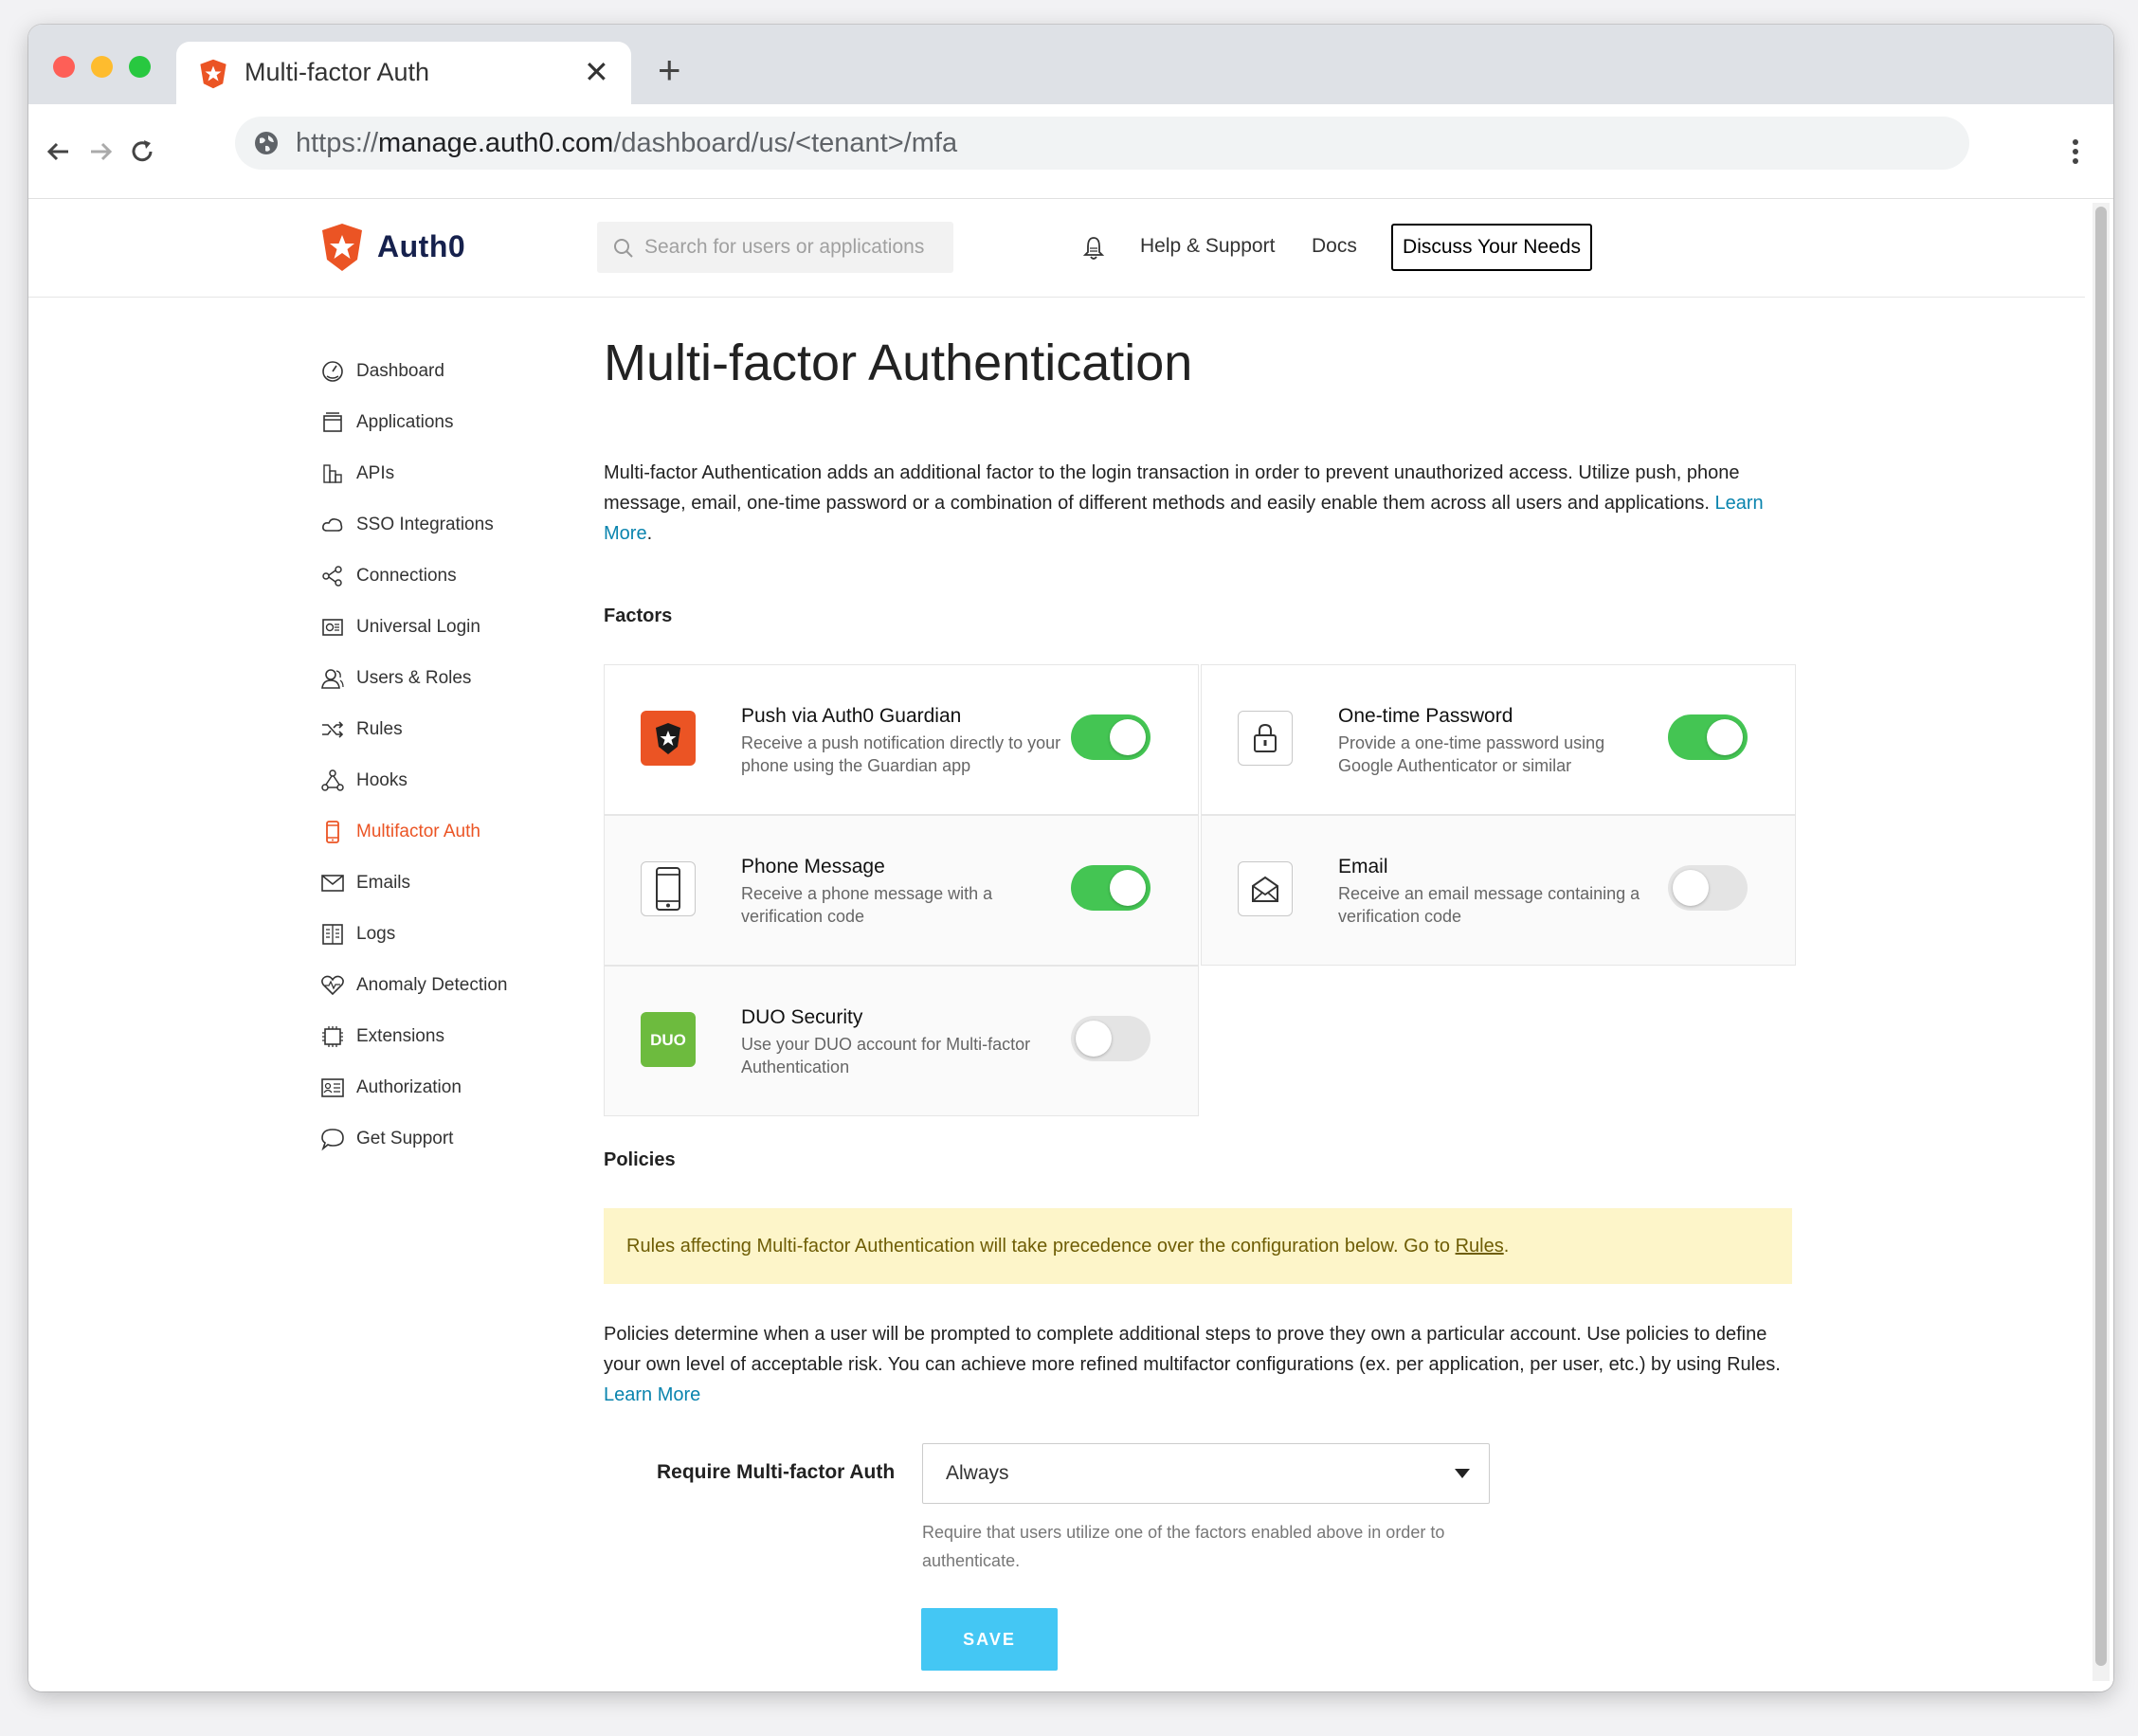 The height and width of the screenshot is (1736, 2138). I want to click on sidebar-item-label: Dashboard, so click(400, 371).